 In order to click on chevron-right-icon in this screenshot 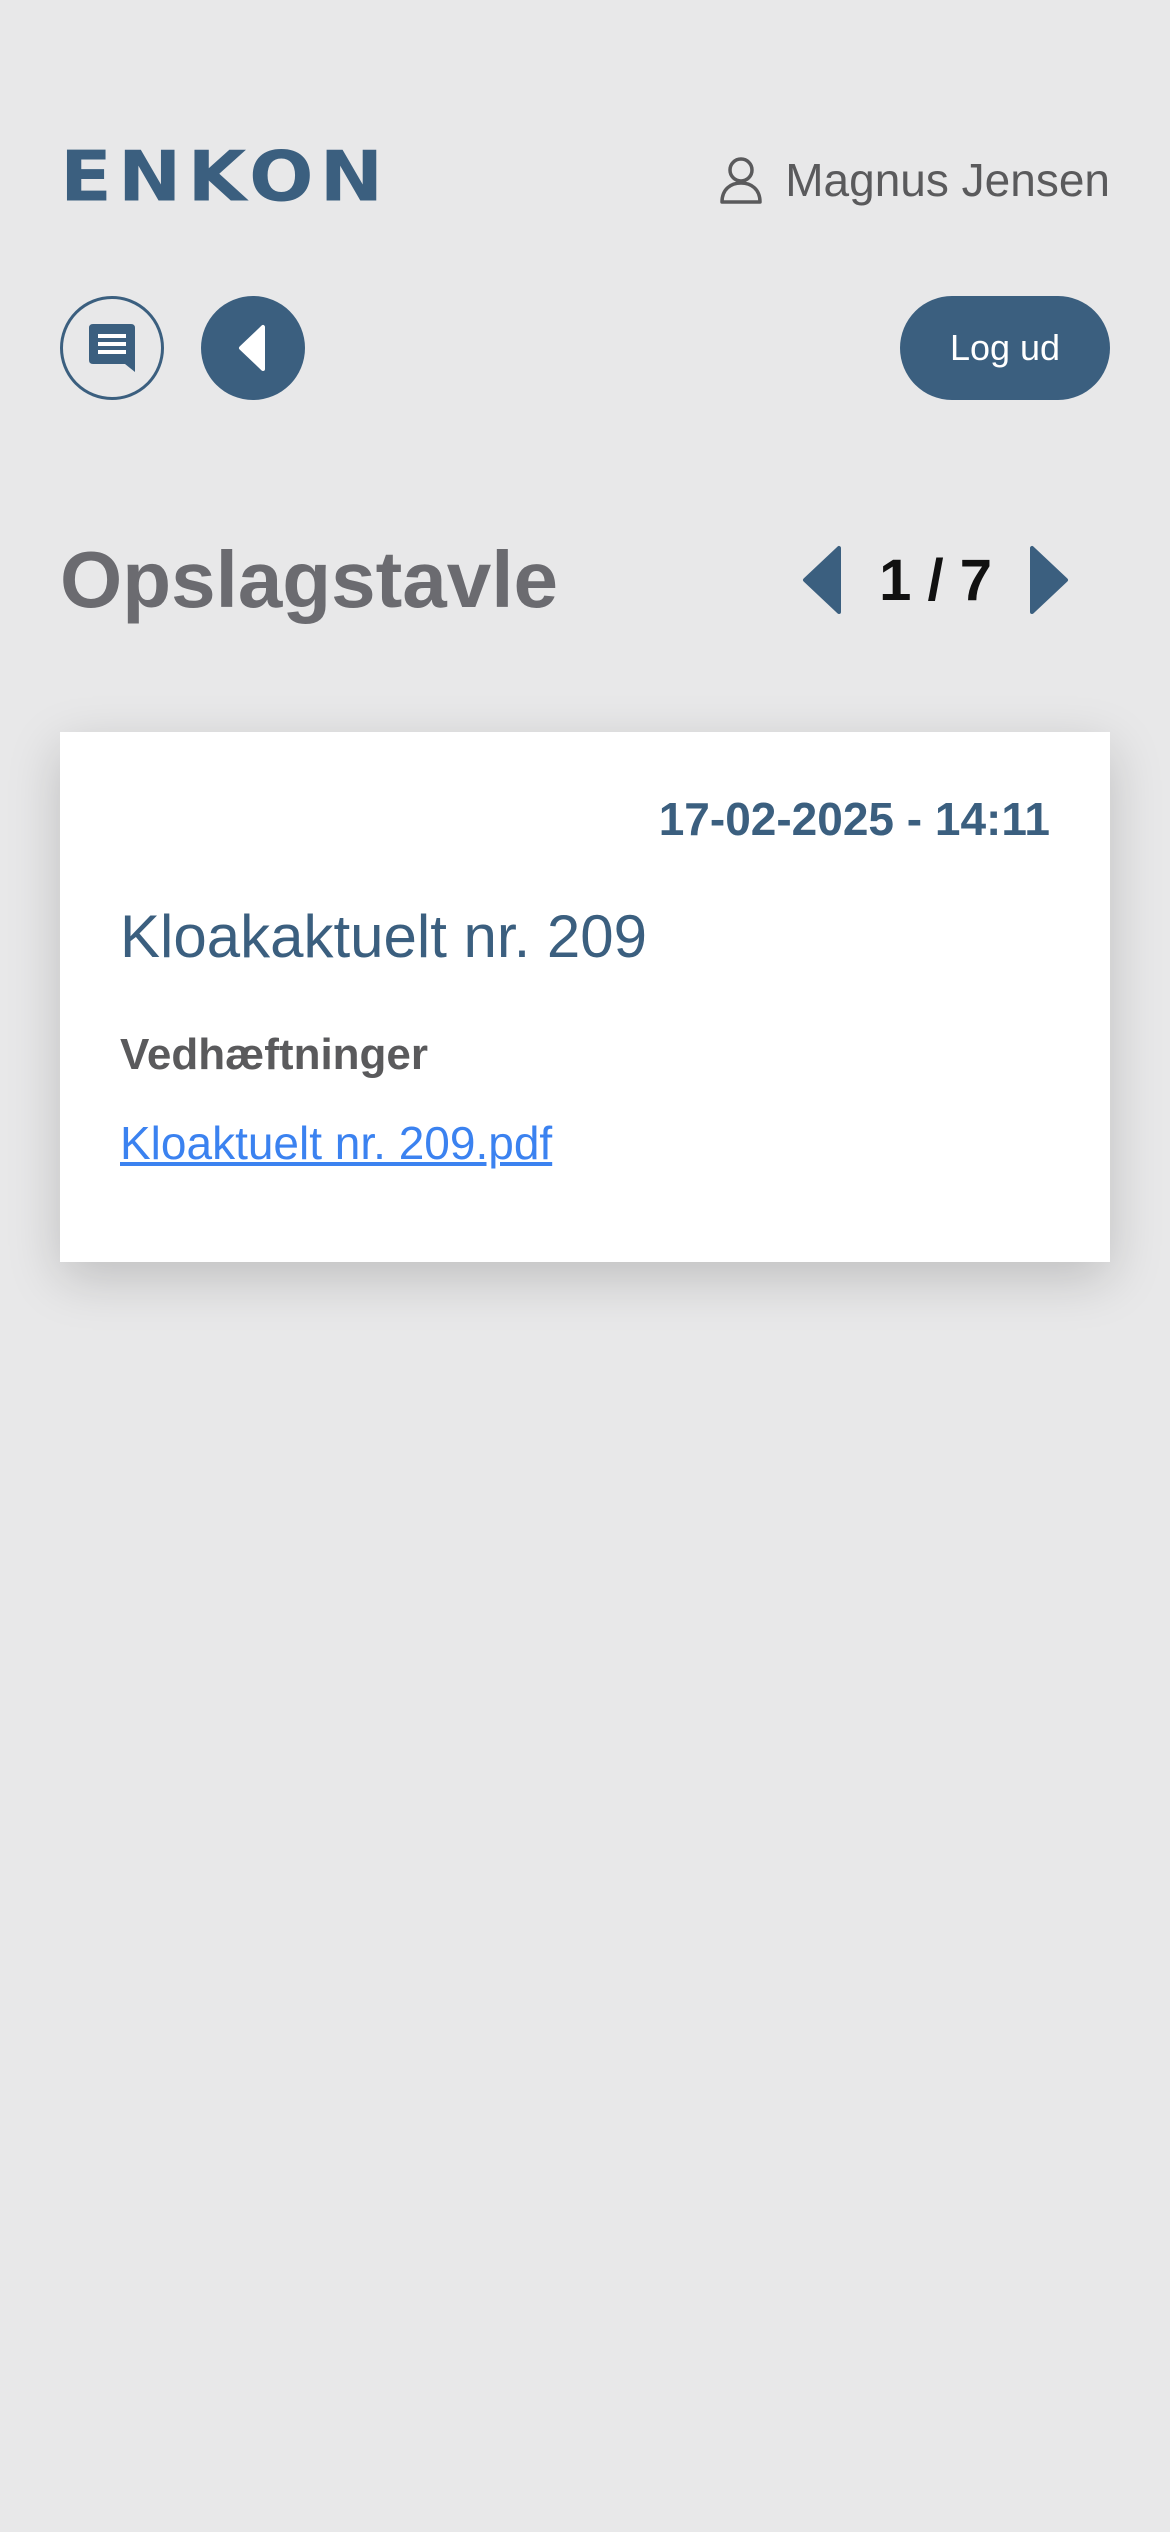, I will do `click(1049, 580)`.